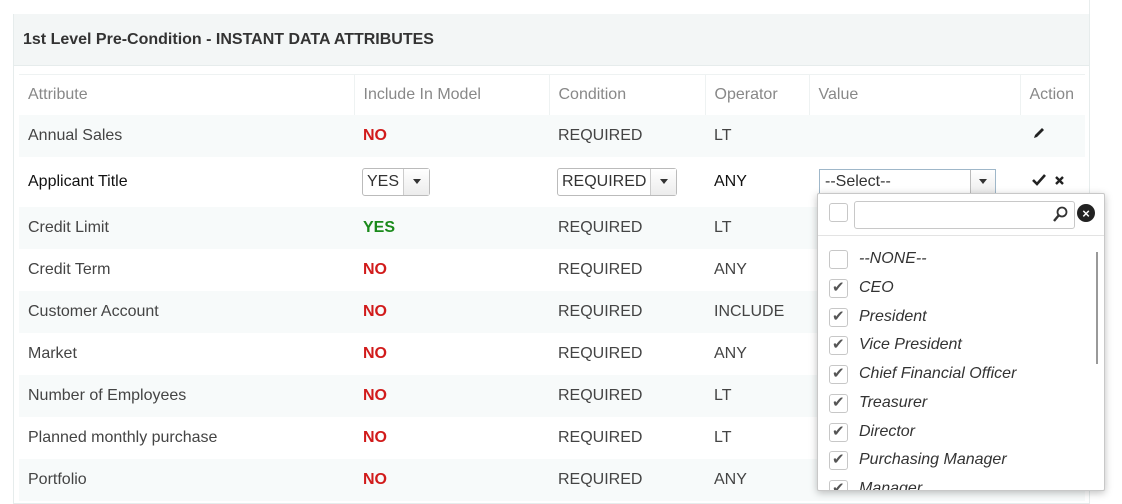 The height and width of the screenshot is (504, 1122). Describe the element at coordinates (186, 135) in the screenshot. I see `attribute-cell: Annual Sales` at that location.